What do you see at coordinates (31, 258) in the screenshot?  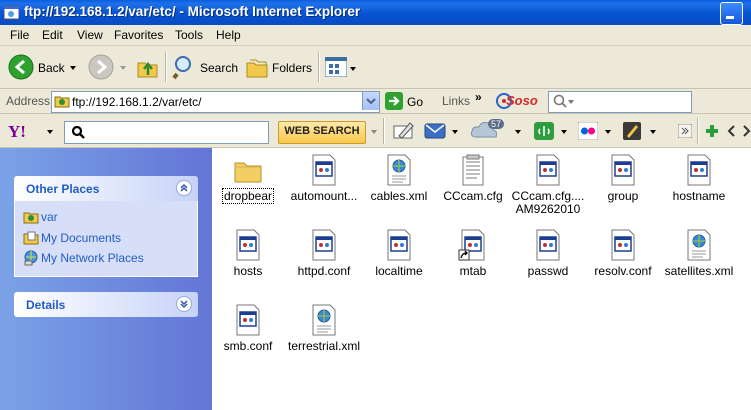 I see `network-places-icon` at bounding box center [31, 258].